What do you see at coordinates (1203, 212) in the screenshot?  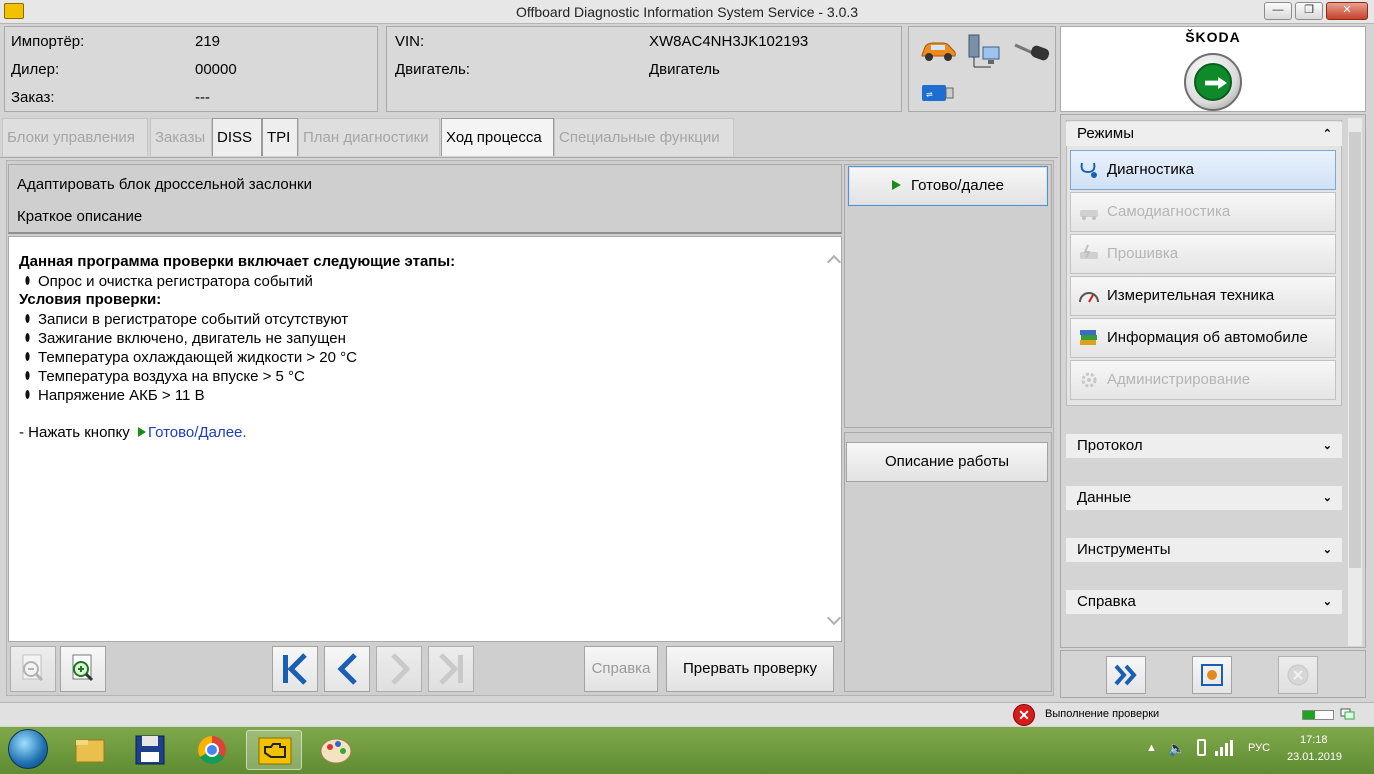 I see `mode-self-diagnostics: Самодиагностика` at bounding box center [1203, 212].